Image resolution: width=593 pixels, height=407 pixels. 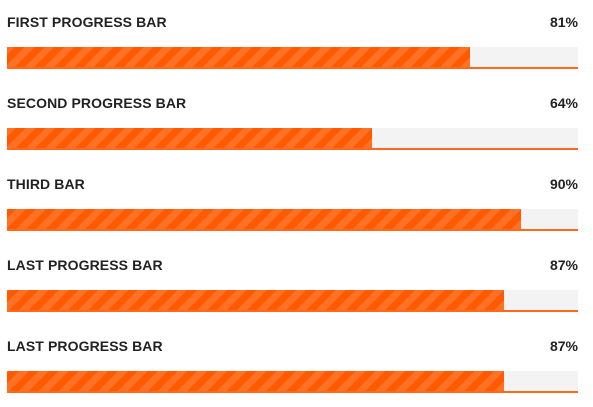 I want to click on progress-bar-item: FIRST PROGRESS BAR 81%, so click(x=292, y=40).